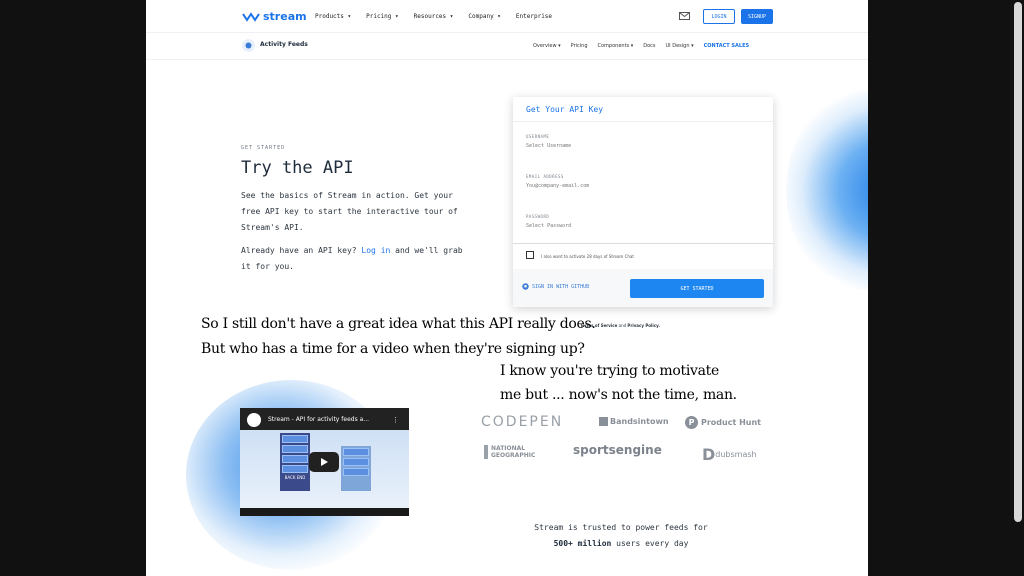 This screenshot has height=576, width=1024. I want to click on form-title: Get Your API Key, so click(565, 109).